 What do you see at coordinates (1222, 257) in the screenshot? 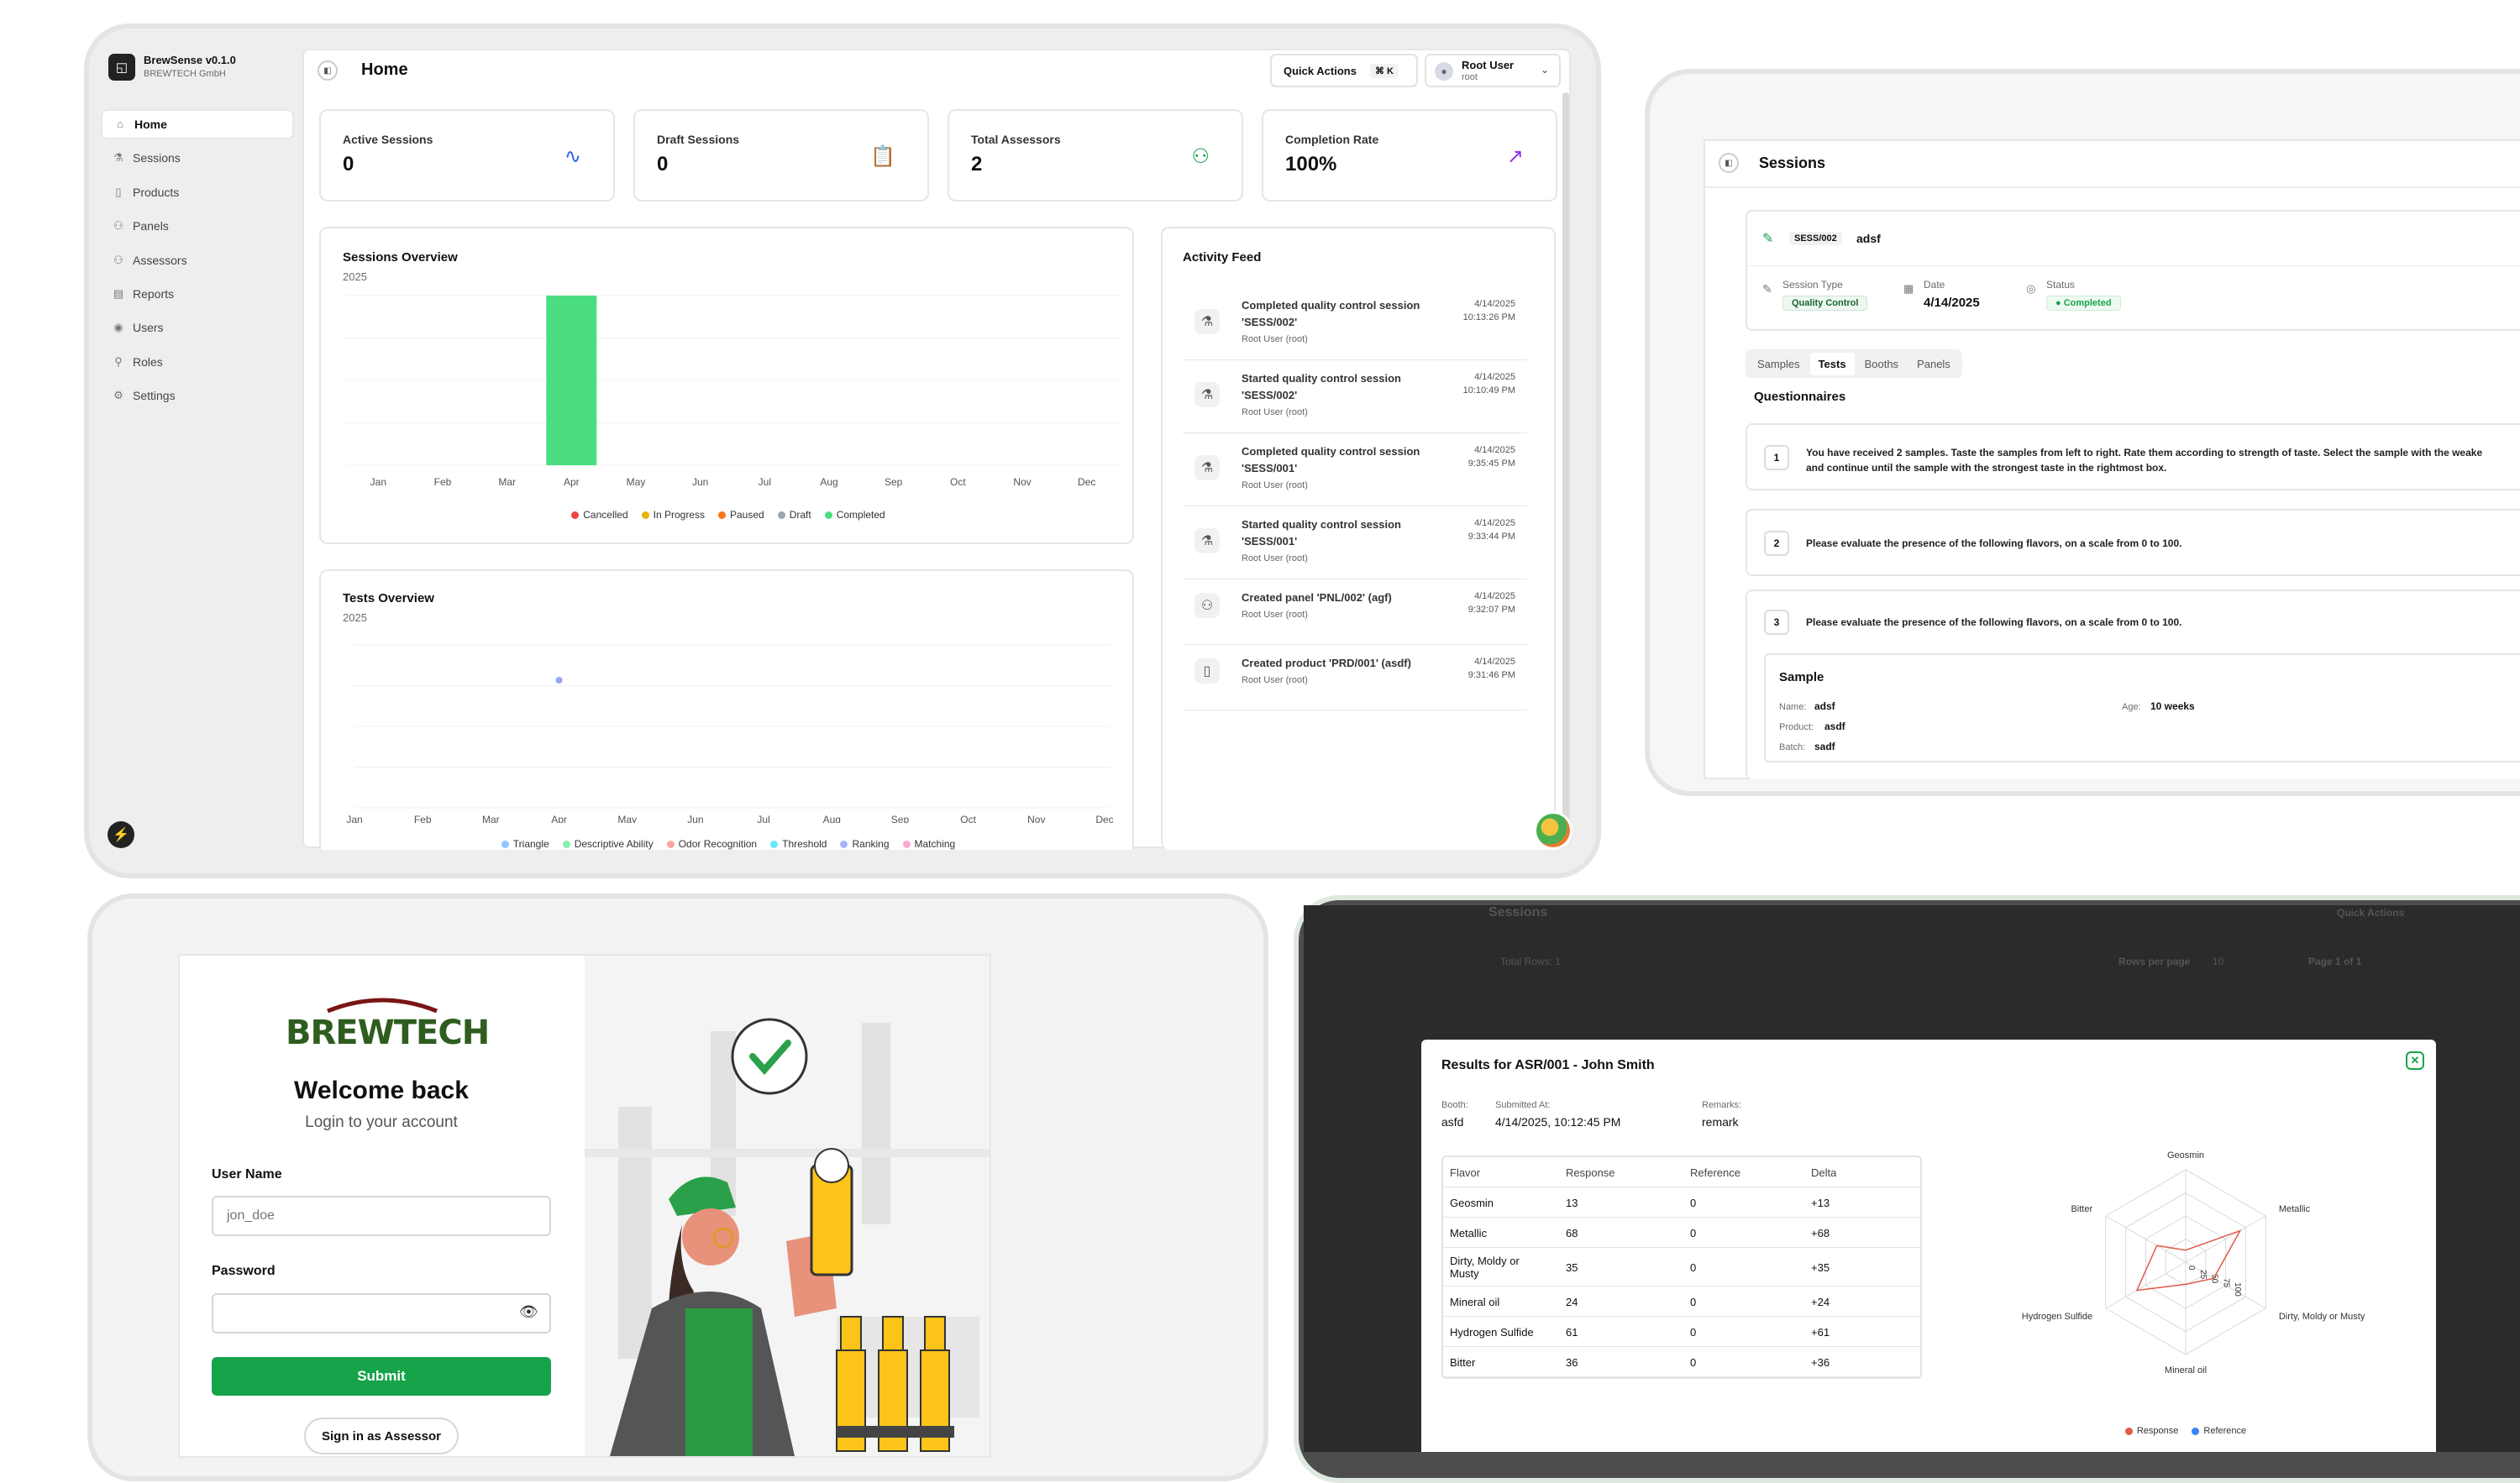
I see `activity-feed-title: Activity Feed` at bounding box center [1222, 257].